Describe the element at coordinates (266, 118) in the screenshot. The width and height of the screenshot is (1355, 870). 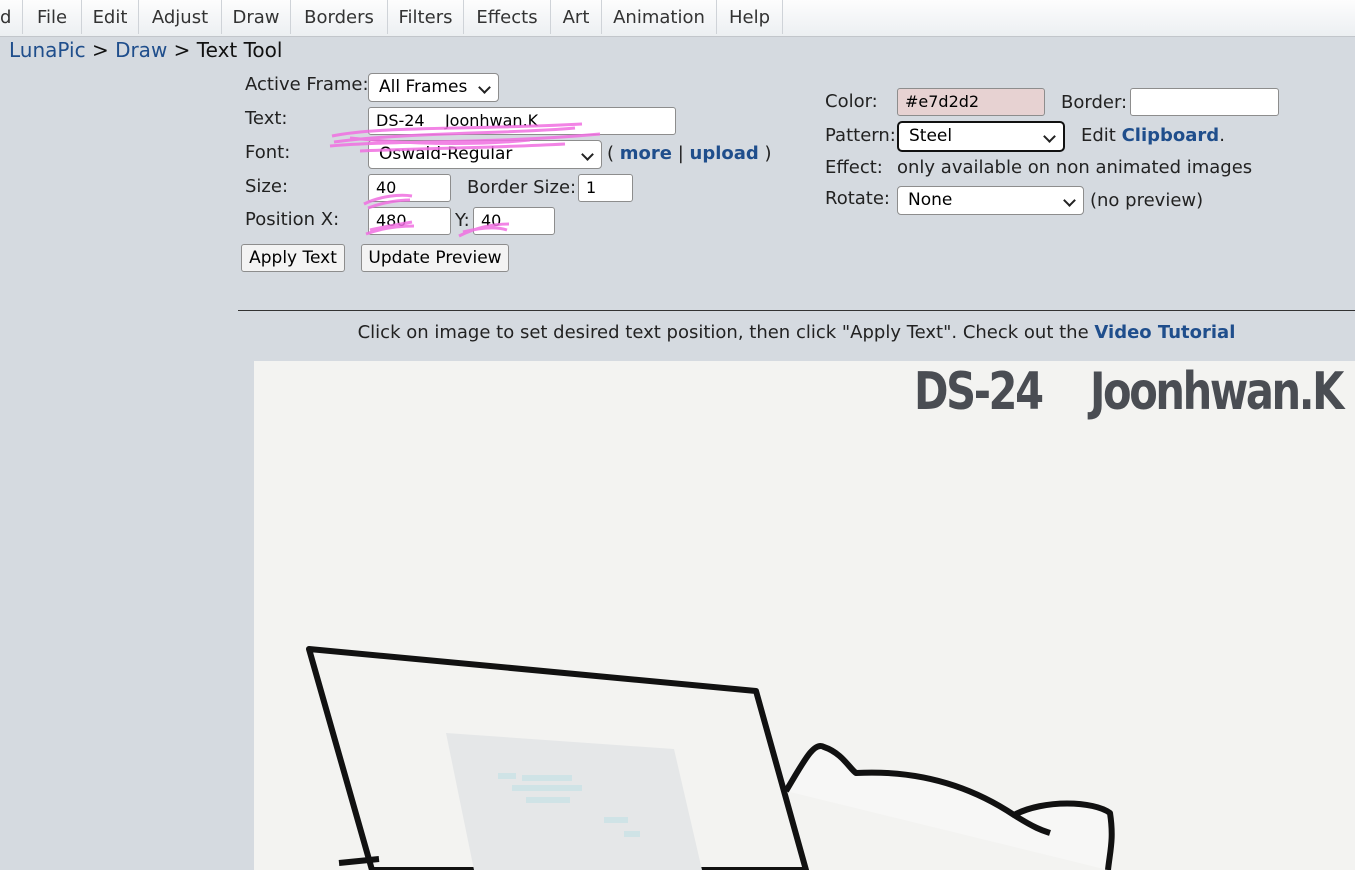
I see `text-label: Text:` at that location.